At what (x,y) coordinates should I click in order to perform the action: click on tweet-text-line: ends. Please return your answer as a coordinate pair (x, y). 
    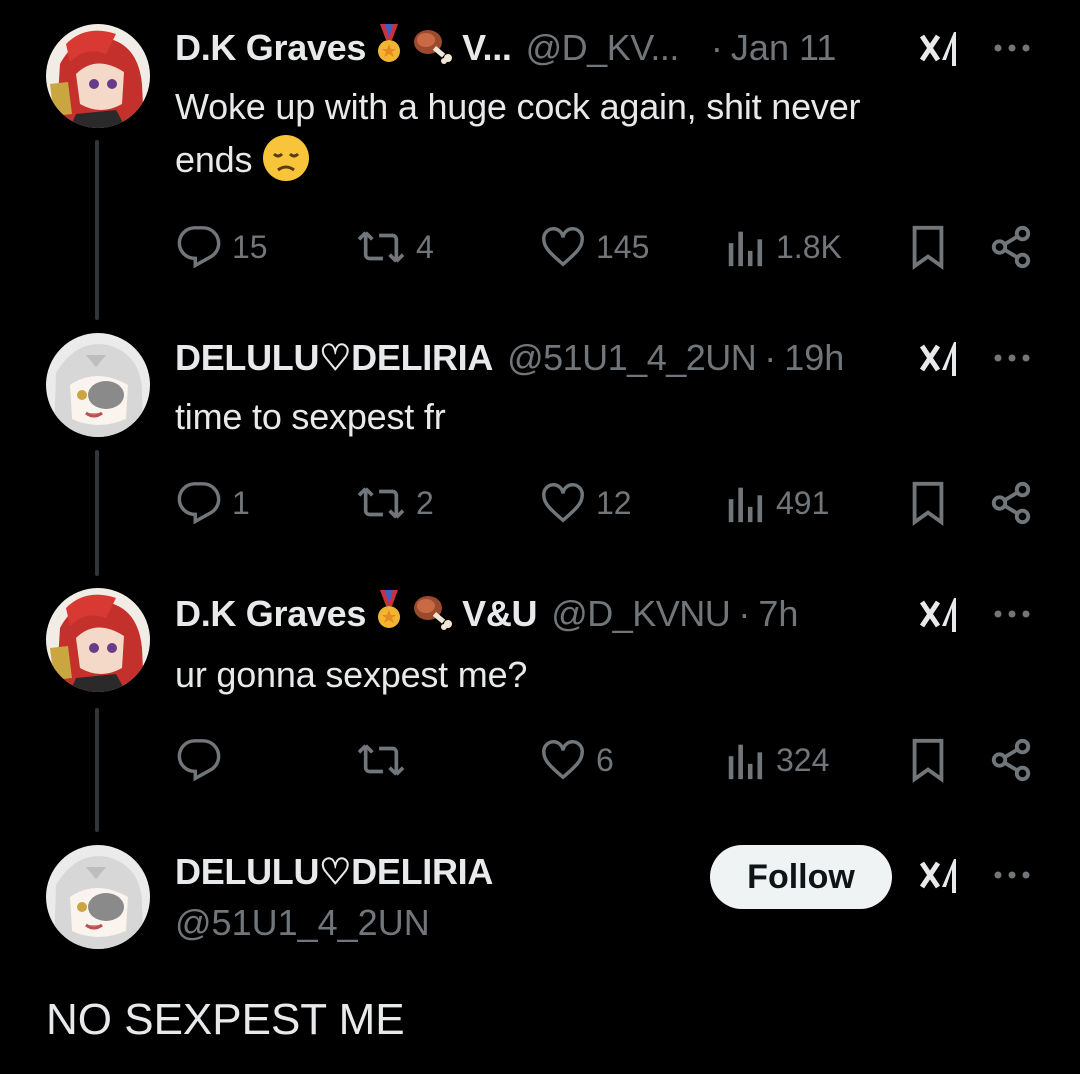
    Looking at the image, I should click on (214, 159).